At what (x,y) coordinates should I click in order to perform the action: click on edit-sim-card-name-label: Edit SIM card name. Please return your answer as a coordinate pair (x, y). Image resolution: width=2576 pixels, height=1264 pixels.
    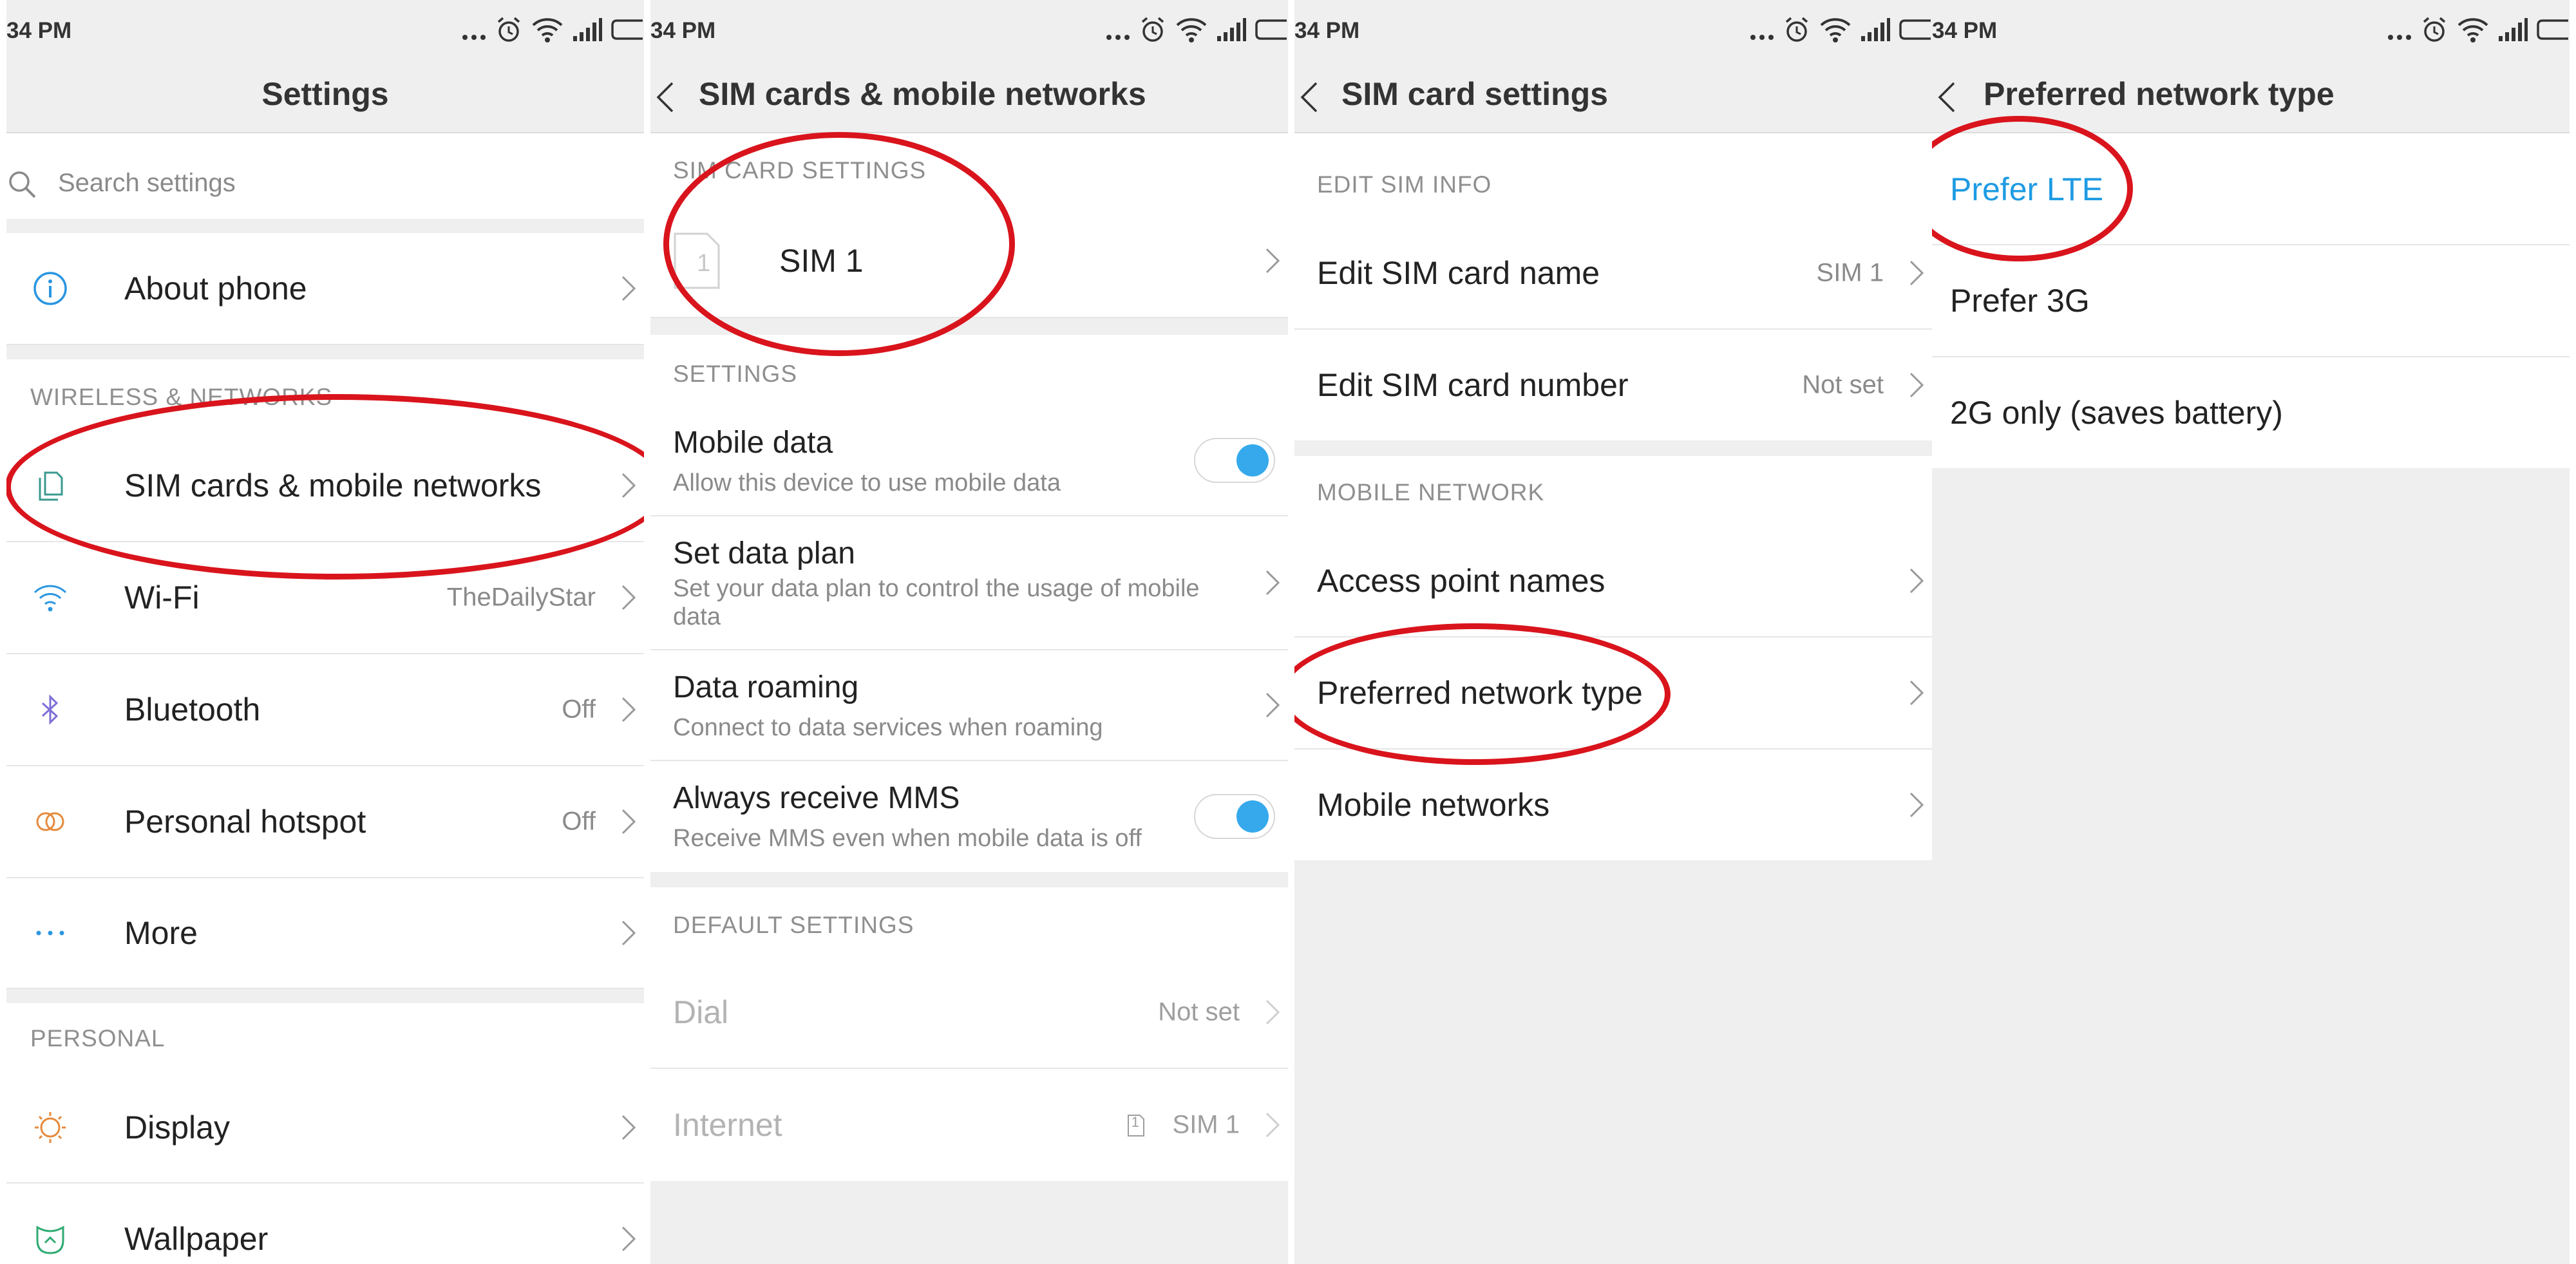
    Looking at the image, I should click on (1459, 273).